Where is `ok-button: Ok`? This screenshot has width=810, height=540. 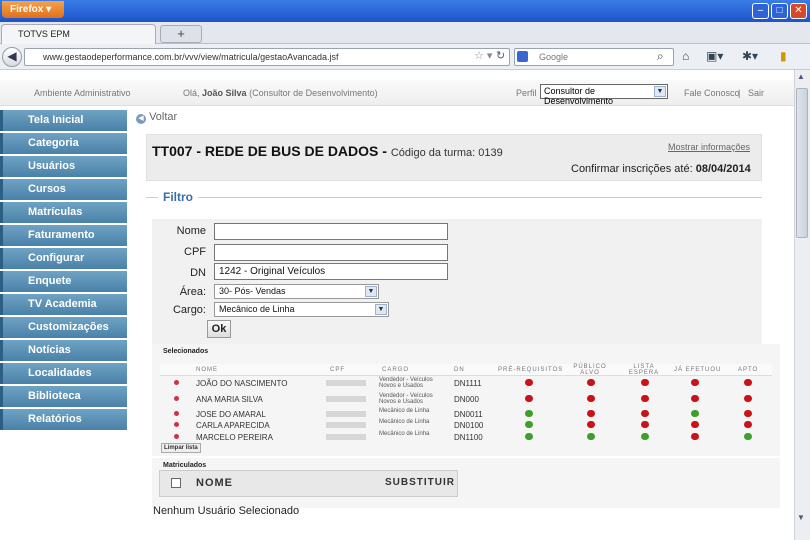 ok-button: Ok is located at coordinates (219, 329).